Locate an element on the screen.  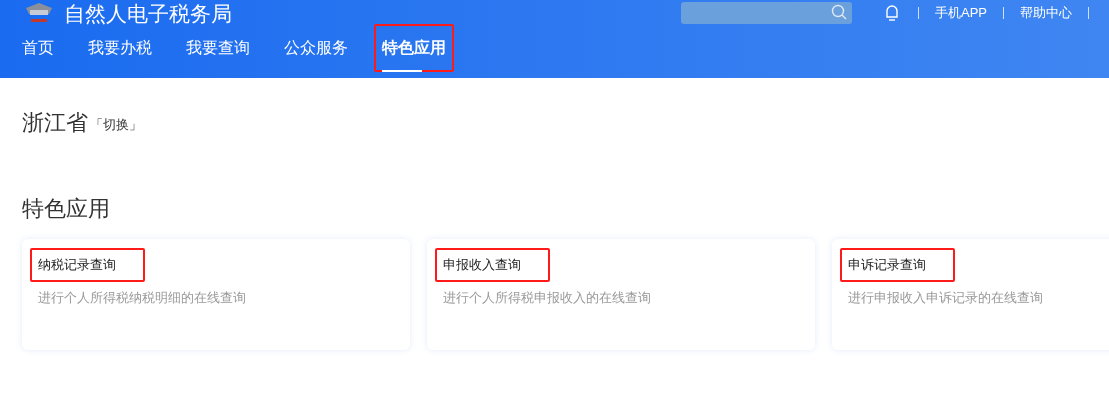
header-link: 手机APP is located at coordinates (961, 13).